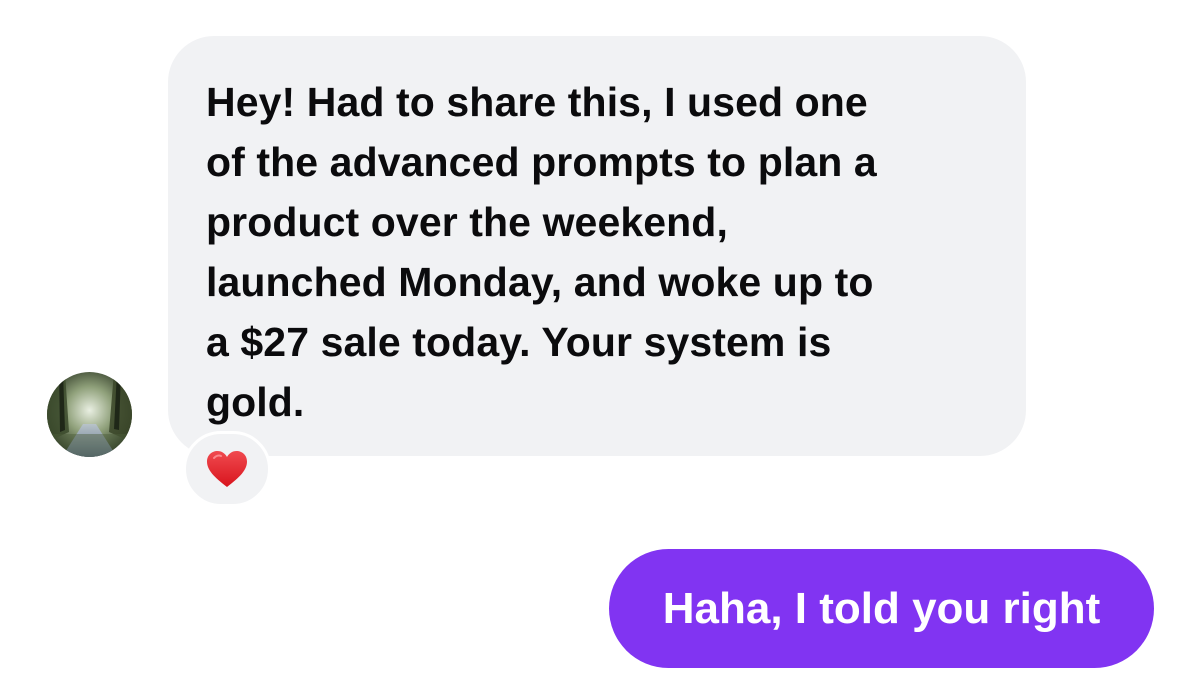 The height and width of the screenshot is (690, 1179). I want to click on message-reaction, so click(227, 469).